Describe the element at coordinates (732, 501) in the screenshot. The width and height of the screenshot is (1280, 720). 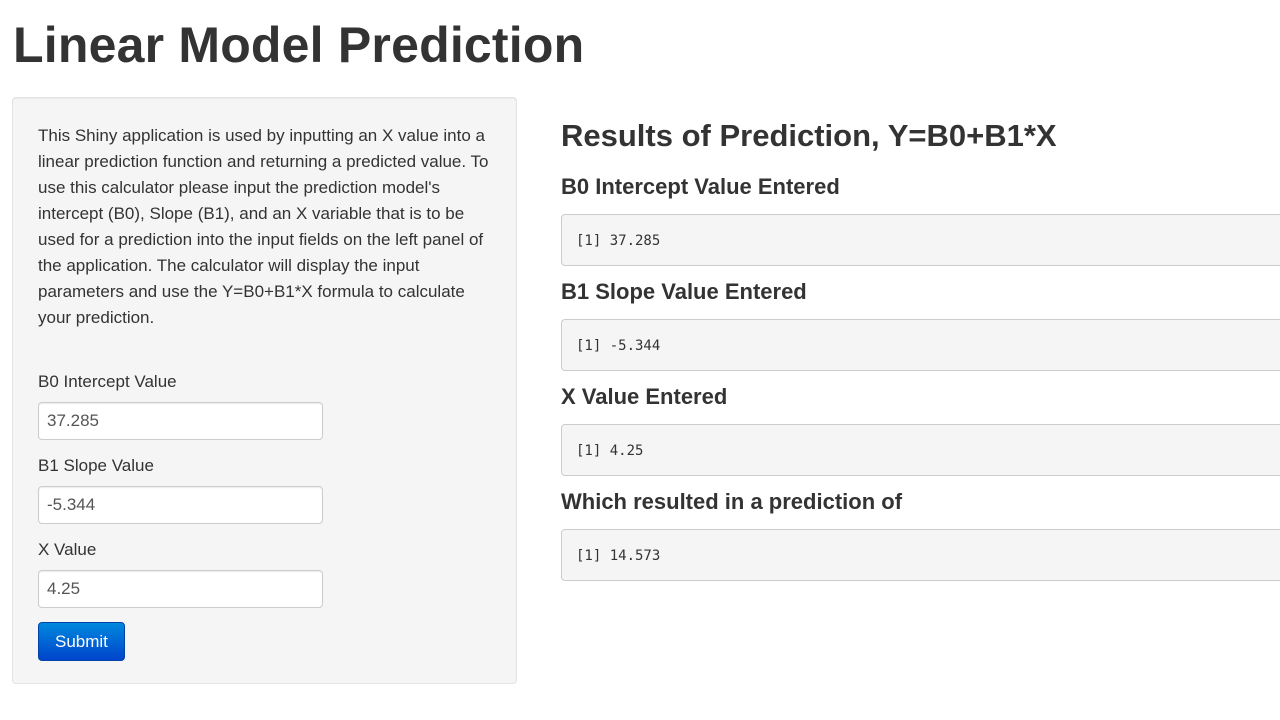
I see `prediction-result-heading: Which resulted in a prediction of` at that location.